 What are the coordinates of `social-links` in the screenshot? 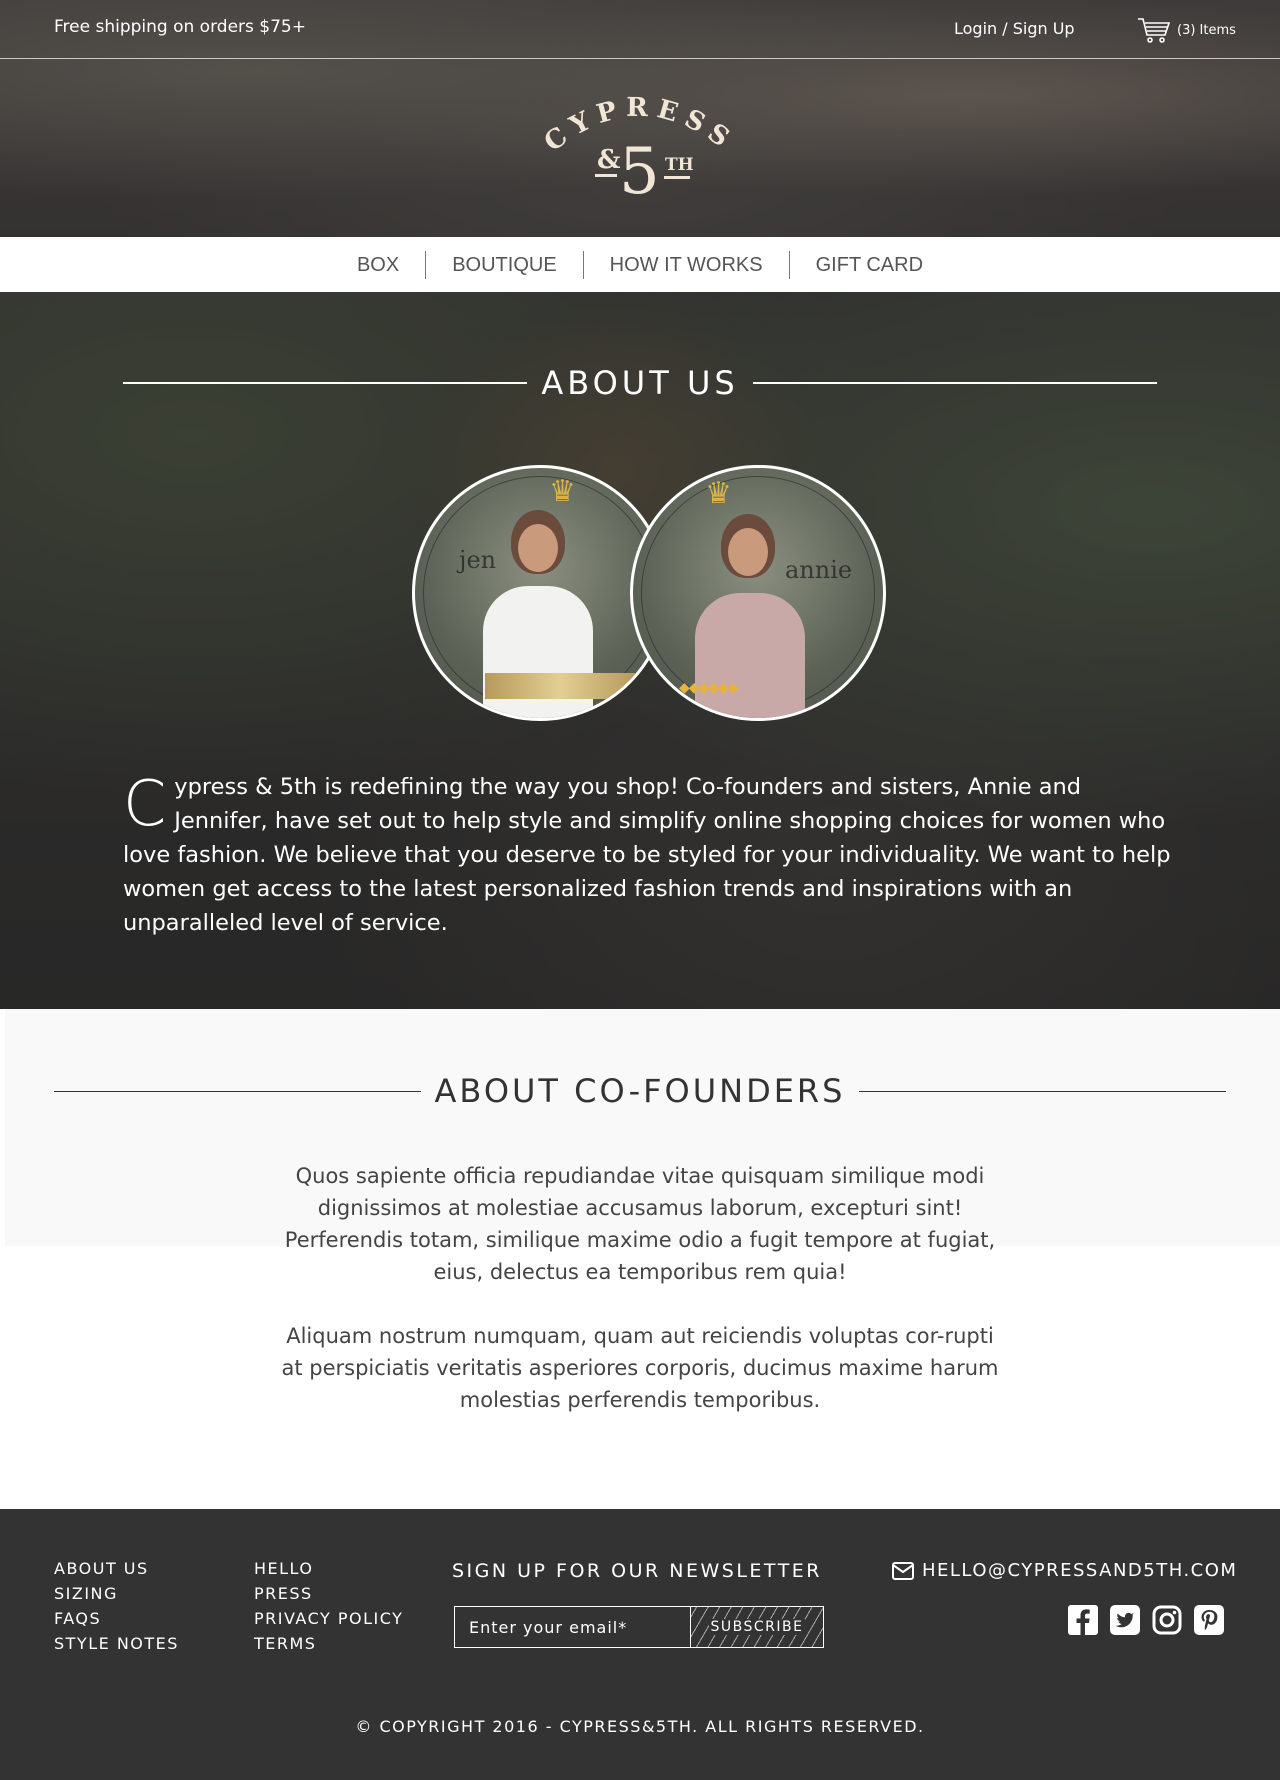 It's located at (1146, 1620).